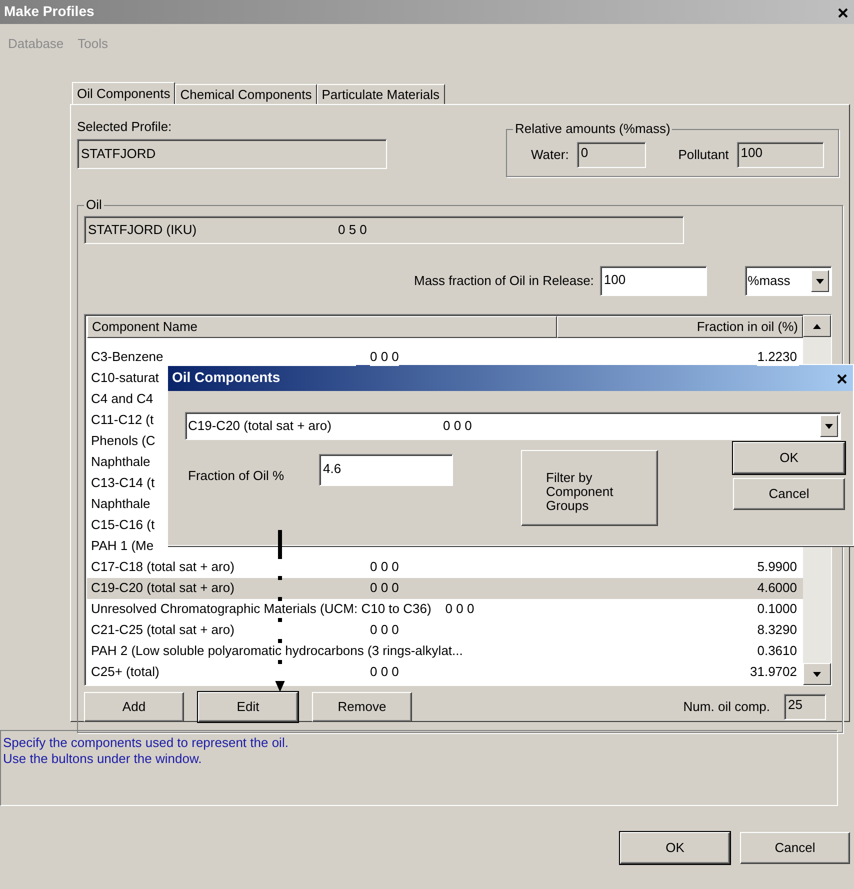  Describe the element at coordinates (504, 281) in the screenshot. I see `field-label: Mass fraction of Oil in Release:` at that location.